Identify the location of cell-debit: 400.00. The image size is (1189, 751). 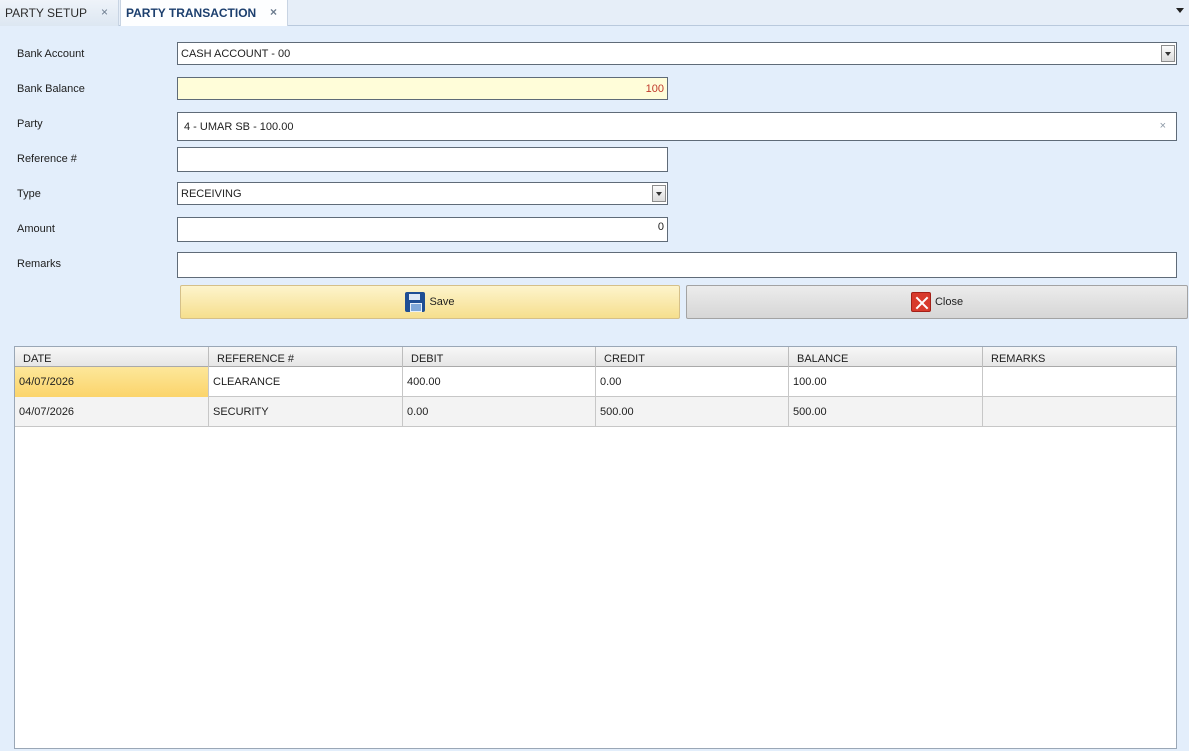
(499, 382).